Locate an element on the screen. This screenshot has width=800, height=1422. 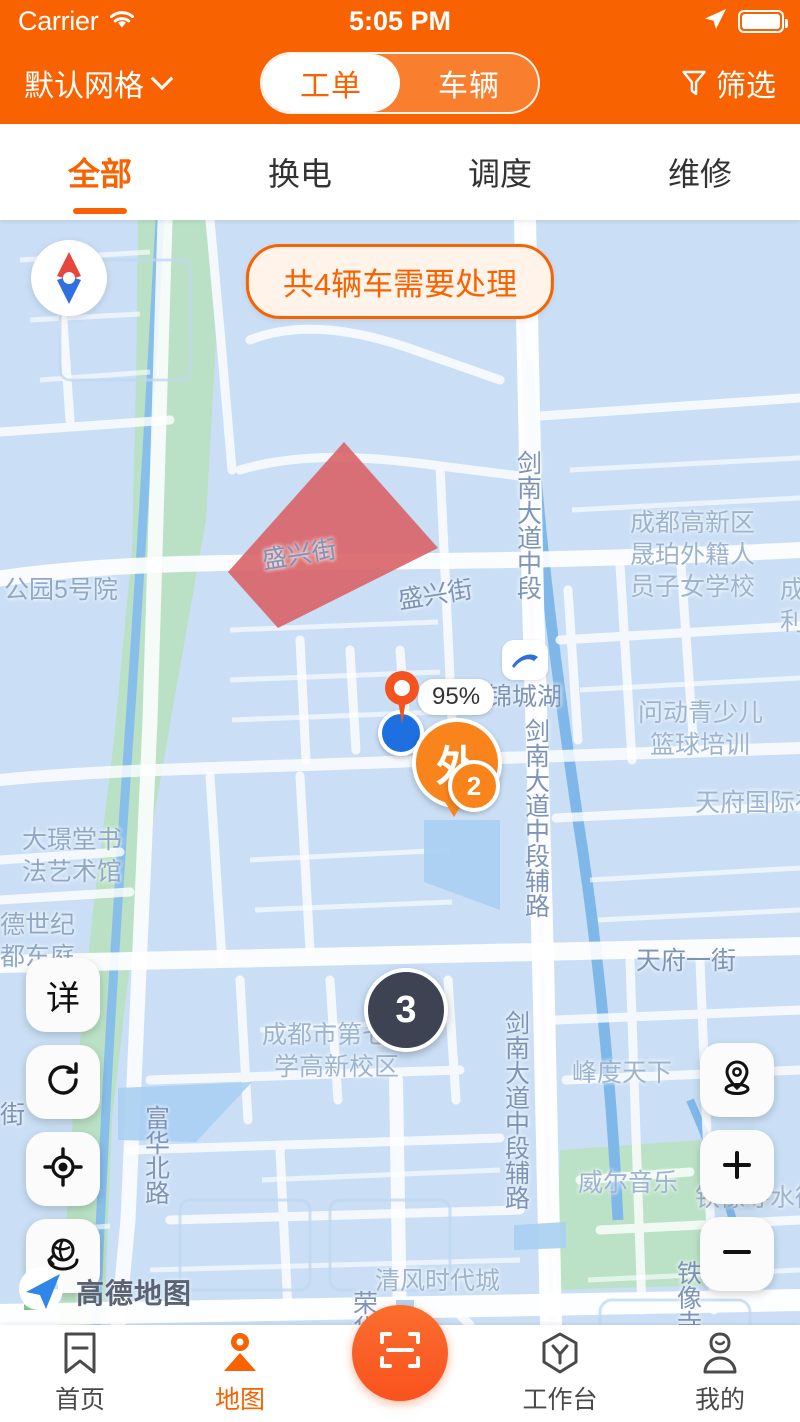
refresh-icon is located at coordinates (63, 1082).